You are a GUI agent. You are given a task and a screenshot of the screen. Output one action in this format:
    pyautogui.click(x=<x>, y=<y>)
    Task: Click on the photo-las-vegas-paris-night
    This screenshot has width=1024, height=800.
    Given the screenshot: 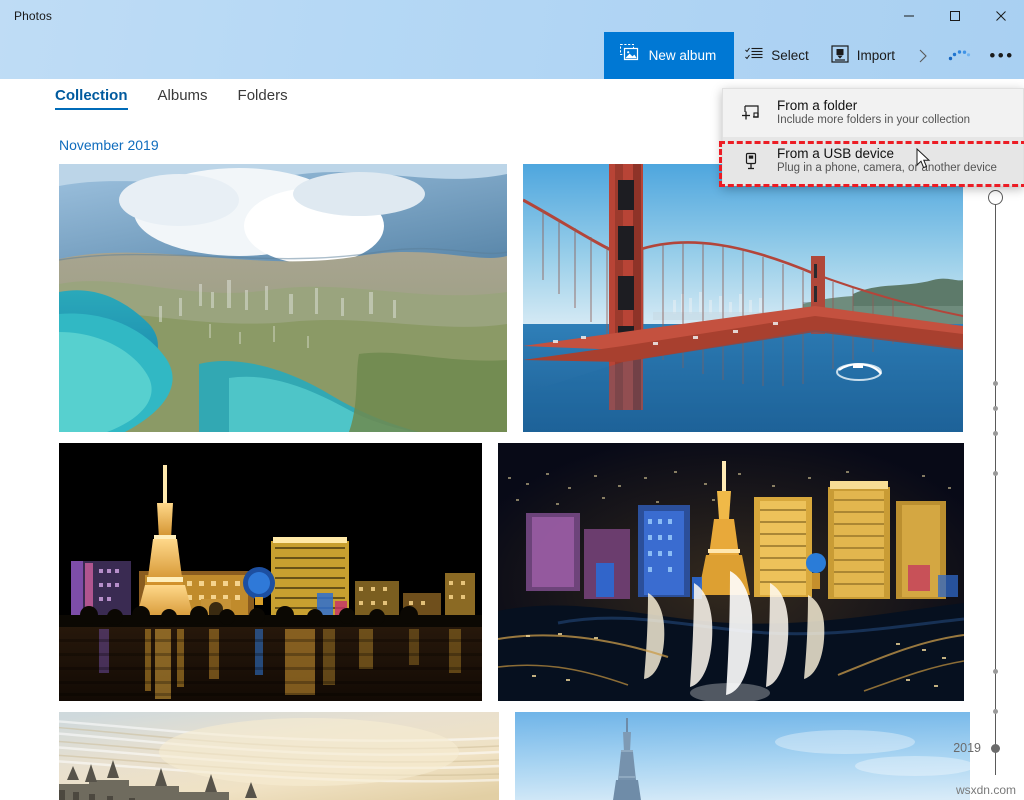 What is the action you would take?
    pyautogui.click(x=270, y=572)
    